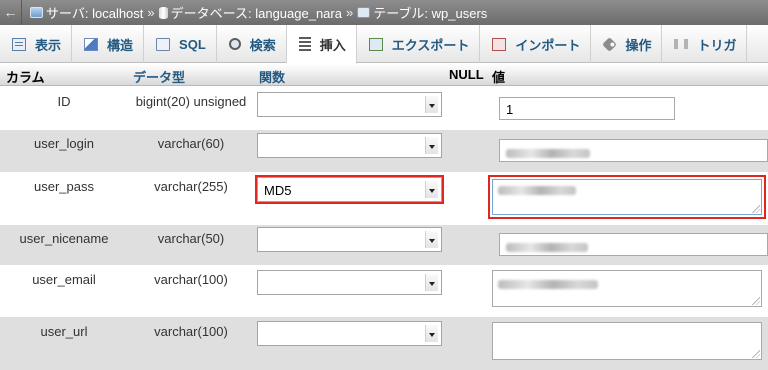  I want to click on tab-label: 表示, so click(48, 45).